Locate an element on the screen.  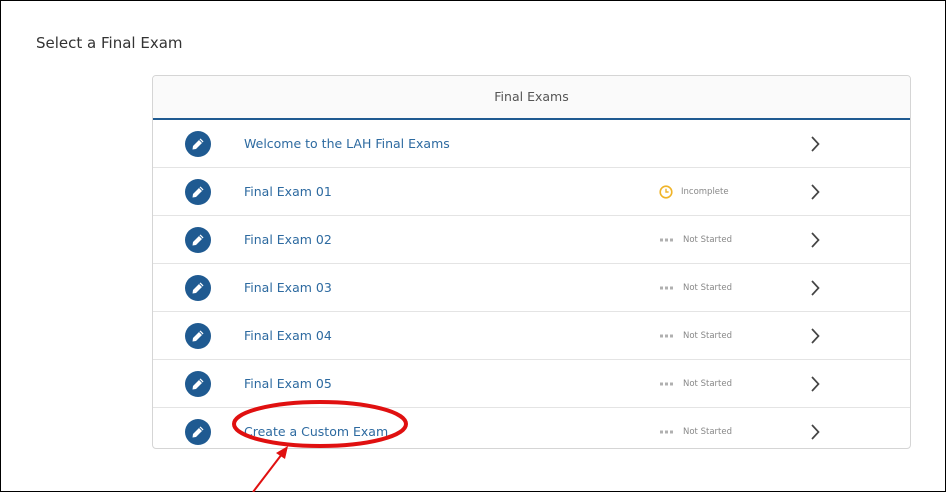
exam-row: Final Exam 05 Not Started is located at coordinates (531, 384).